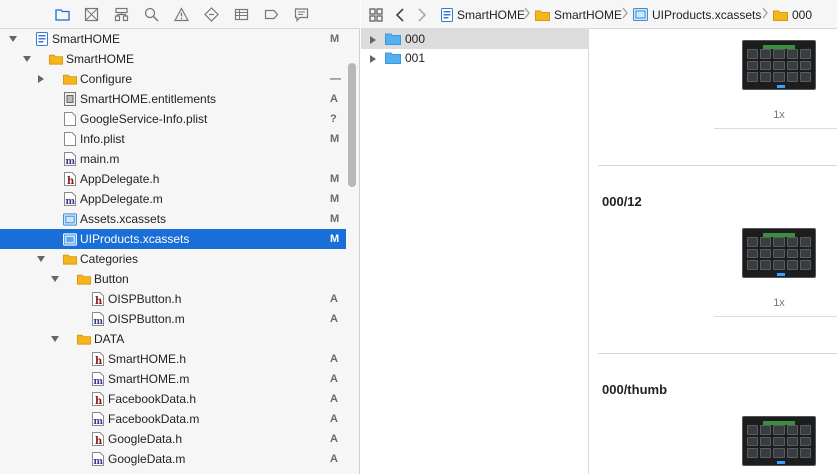 This screenshot has width=837, height=474. I want to click on scale-label: 1x, so click(779, 115).